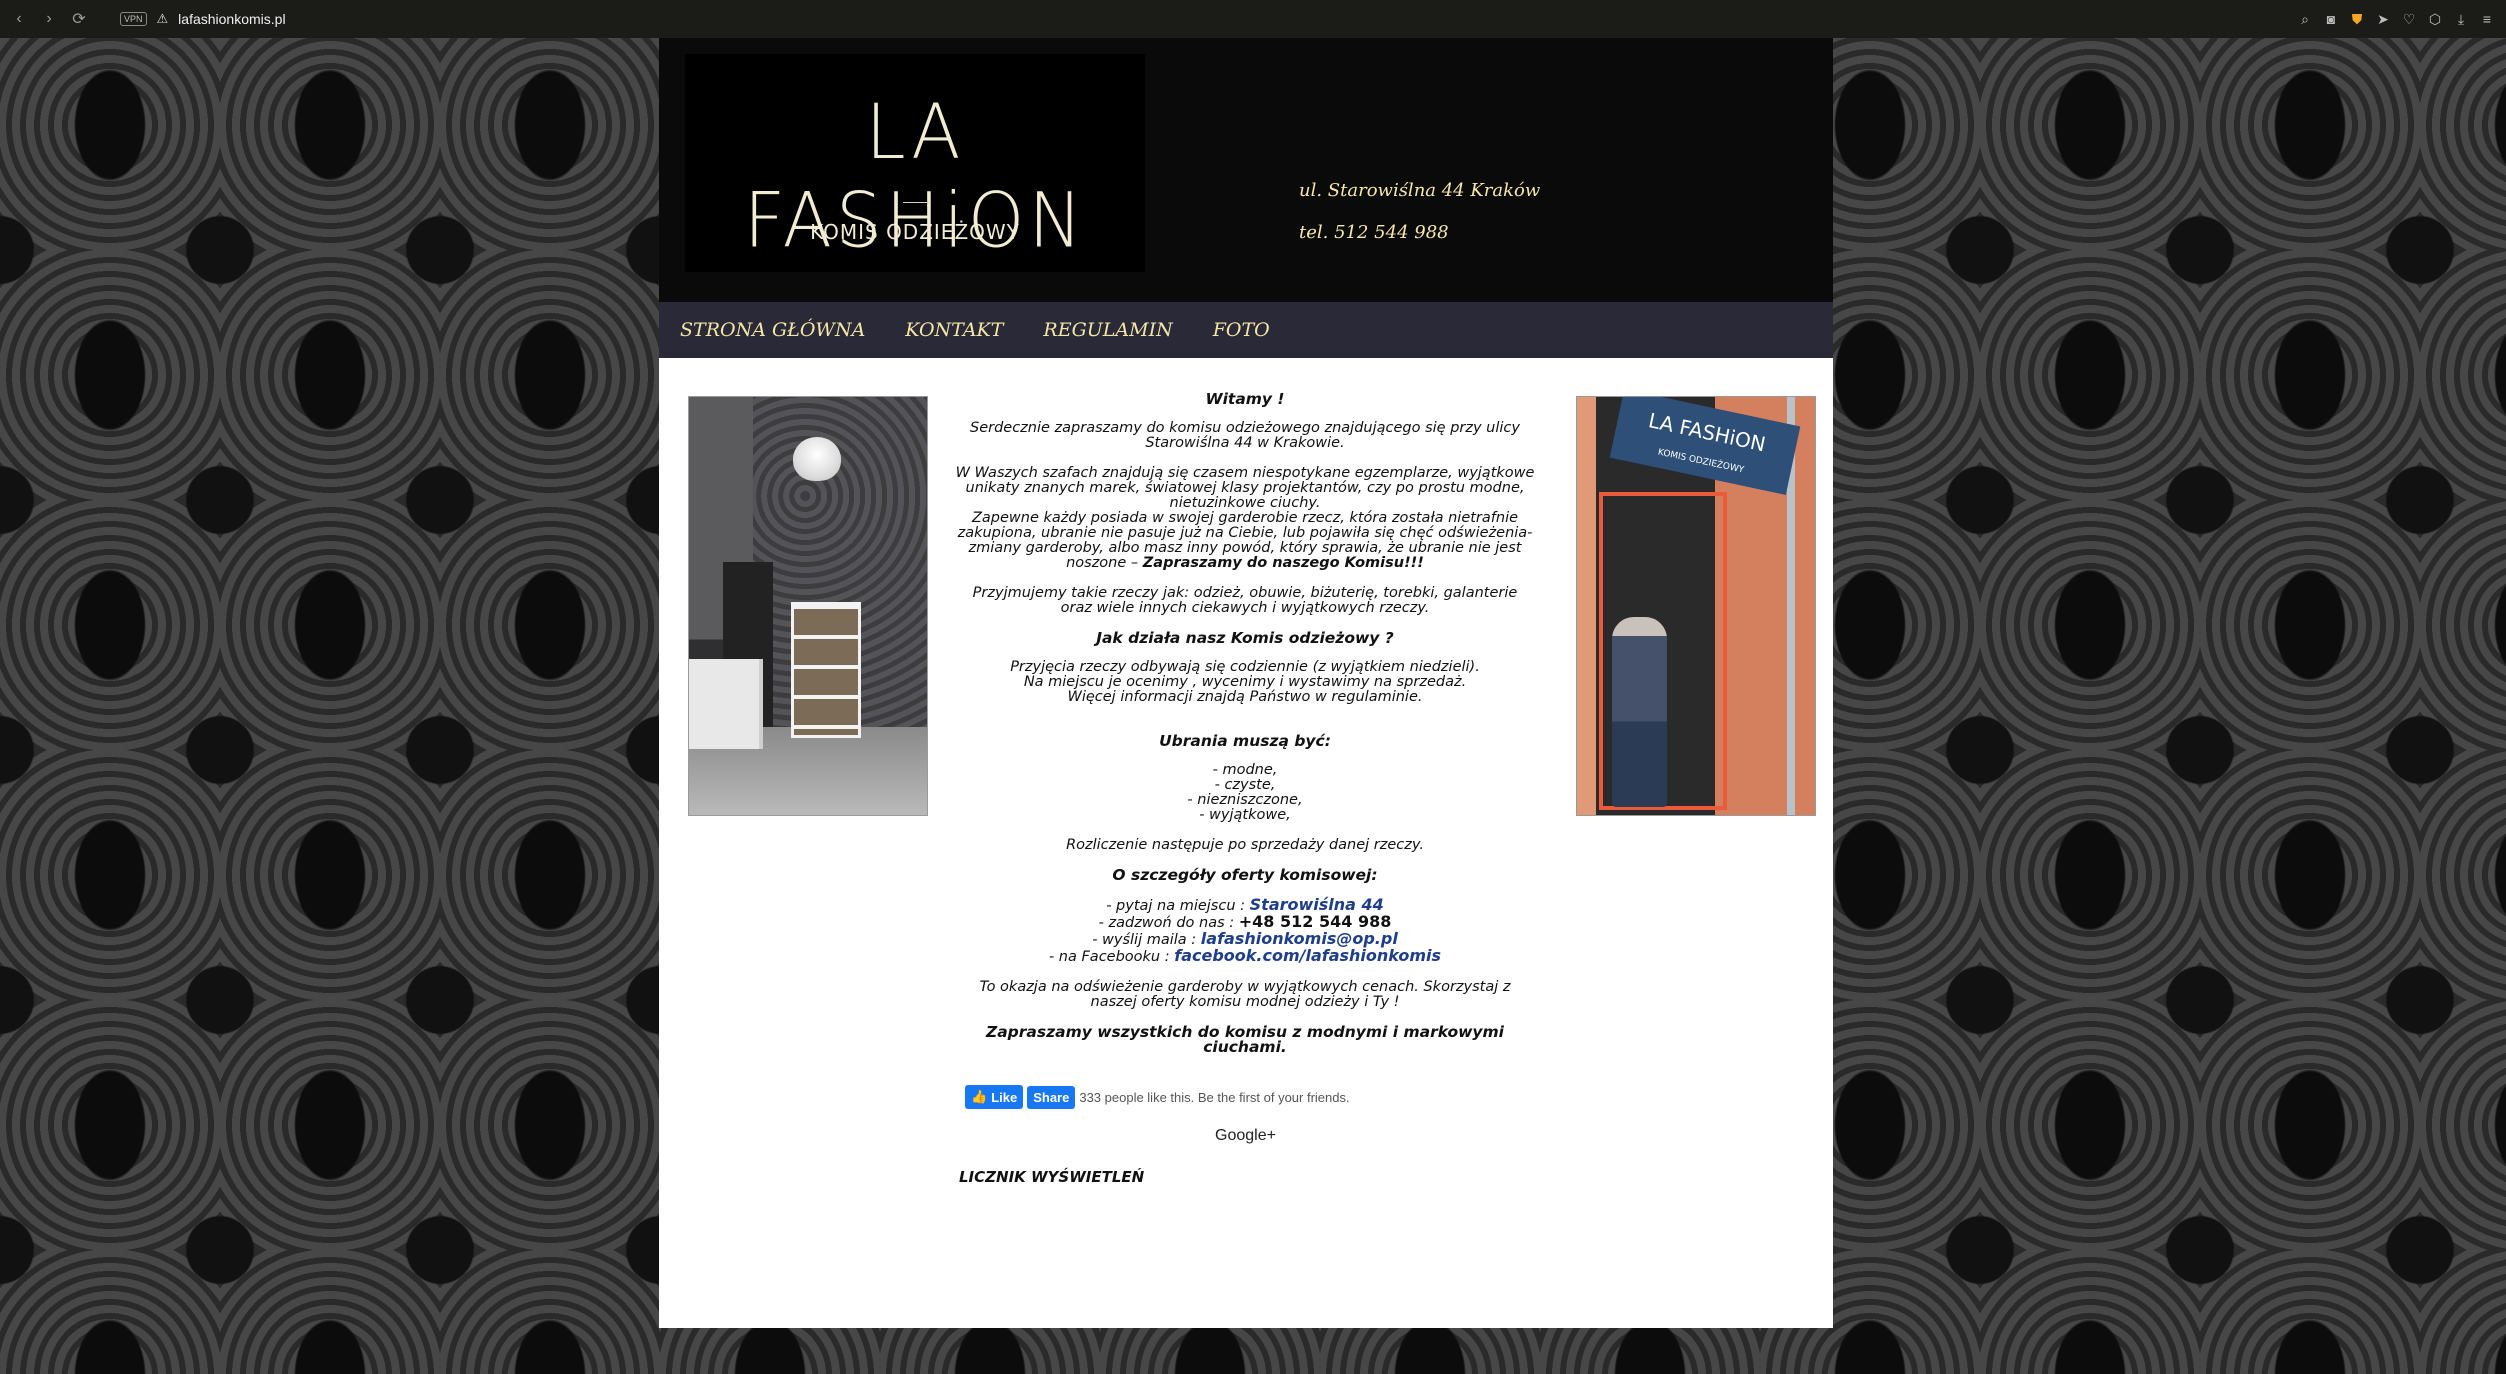  I want to click on back-icon: ‹, so click(19, 19).